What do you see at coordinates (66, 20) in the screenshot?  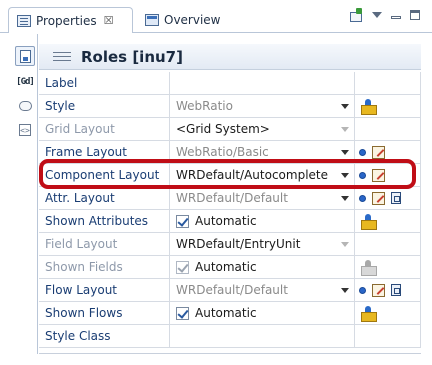 I see `tab-properties-label: Properties` at bounding box center [66, 20].